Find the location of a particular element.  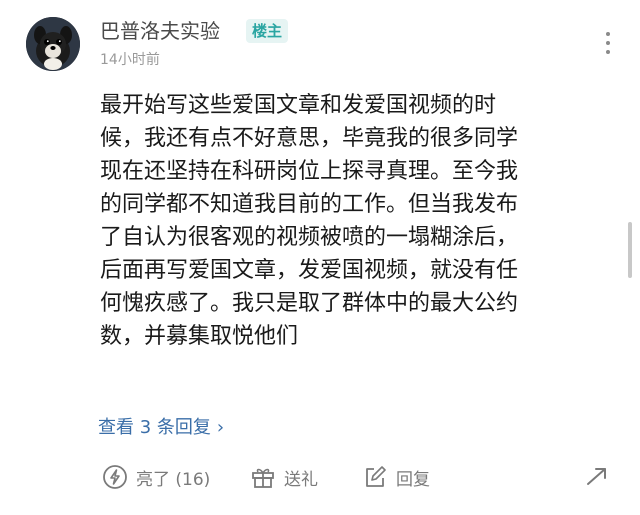

comment-line: 后面再写爱国文章，发爱国视频，就没有任 is located at coordinates (309, 270).